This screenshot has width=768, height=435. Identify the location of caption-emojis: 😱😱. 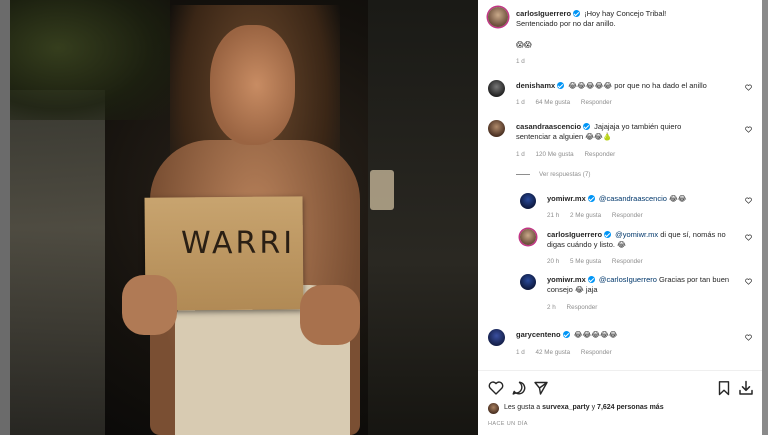
(546, 45).